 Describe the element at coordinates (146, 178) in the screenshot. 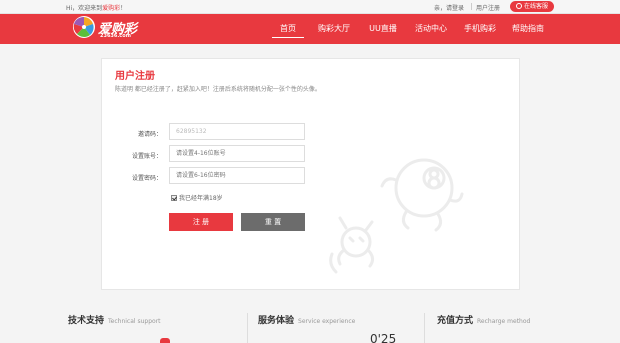

I see `password-label: 设置密码：` at that location.